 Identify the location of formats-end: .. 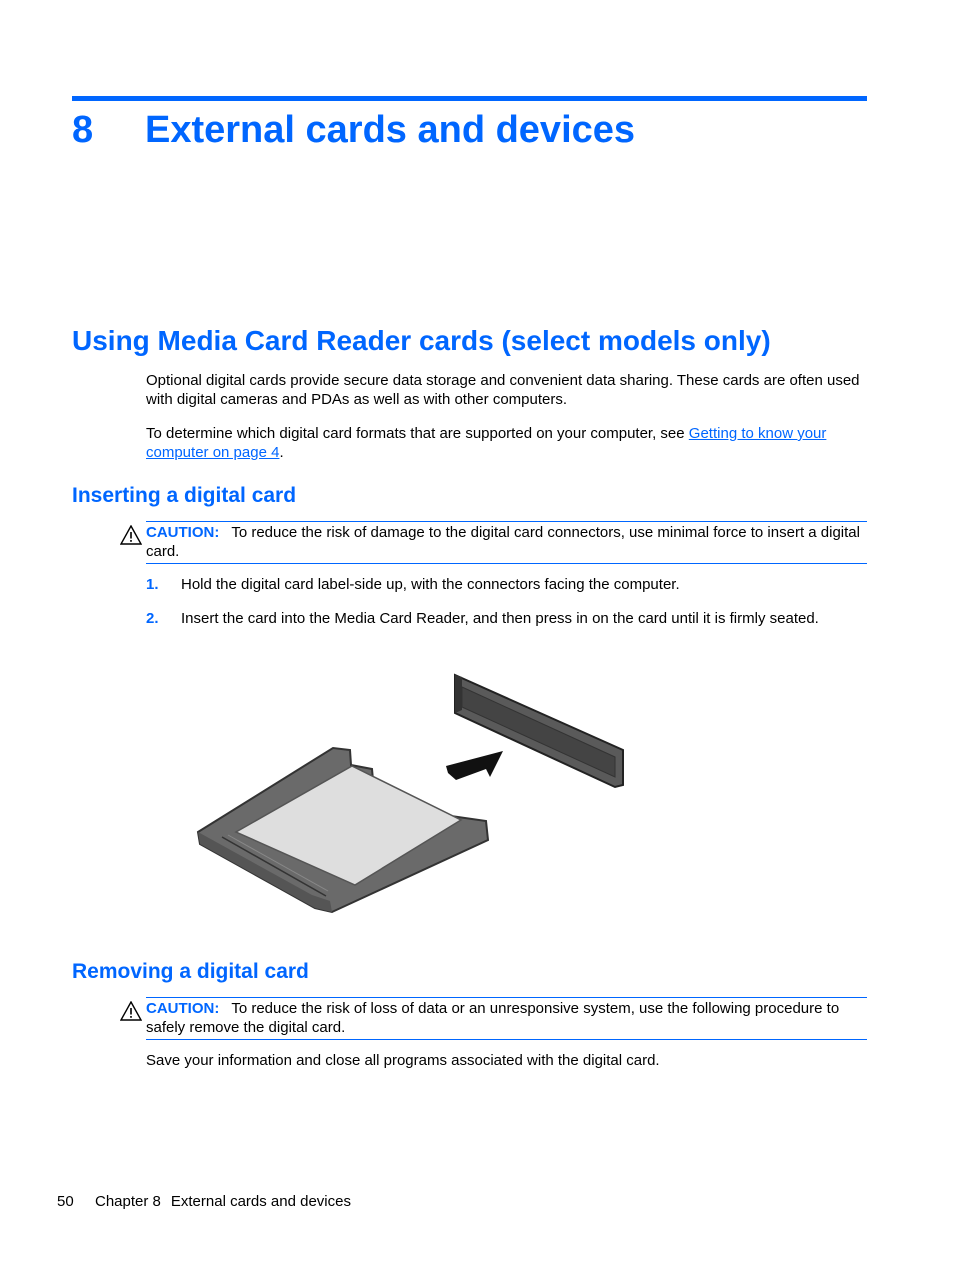
(281, 452).